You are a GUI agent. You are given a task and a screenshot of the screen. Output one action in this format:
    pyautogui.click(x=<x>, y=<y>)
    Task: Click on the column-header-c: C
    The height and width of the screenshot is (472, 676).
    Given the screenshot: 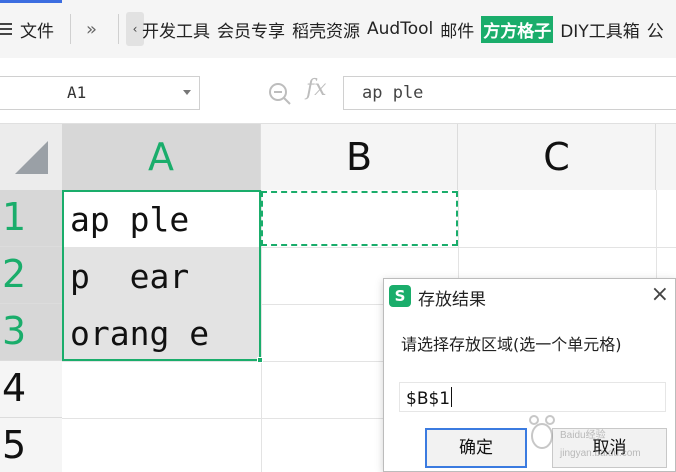 What is the action you would take?
    pyautogui.click(x=557, y=157)
    